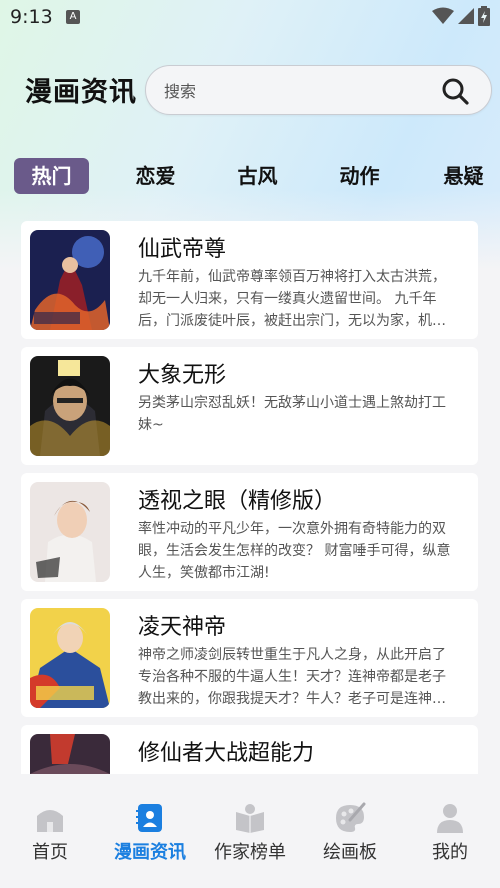 This screenshot has height=888, width=500. I want to click on palette-icon, so click(351, 817).